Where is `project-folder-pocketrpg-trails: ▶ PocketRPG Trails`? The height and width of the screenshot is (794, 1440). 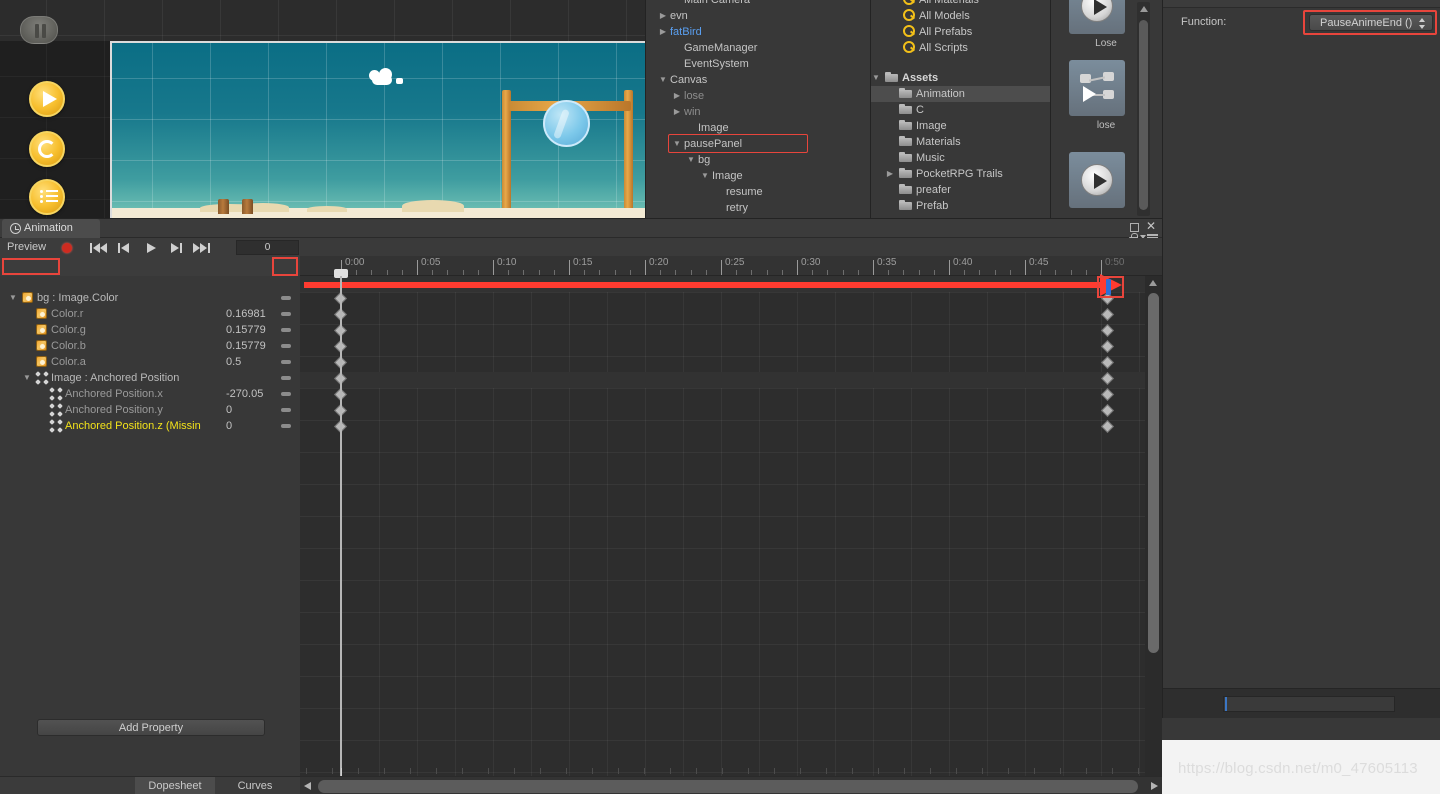 project-folder-pocketrpg-trails: ▶ PocketRPG Trails is located at coordinates (960, 174).